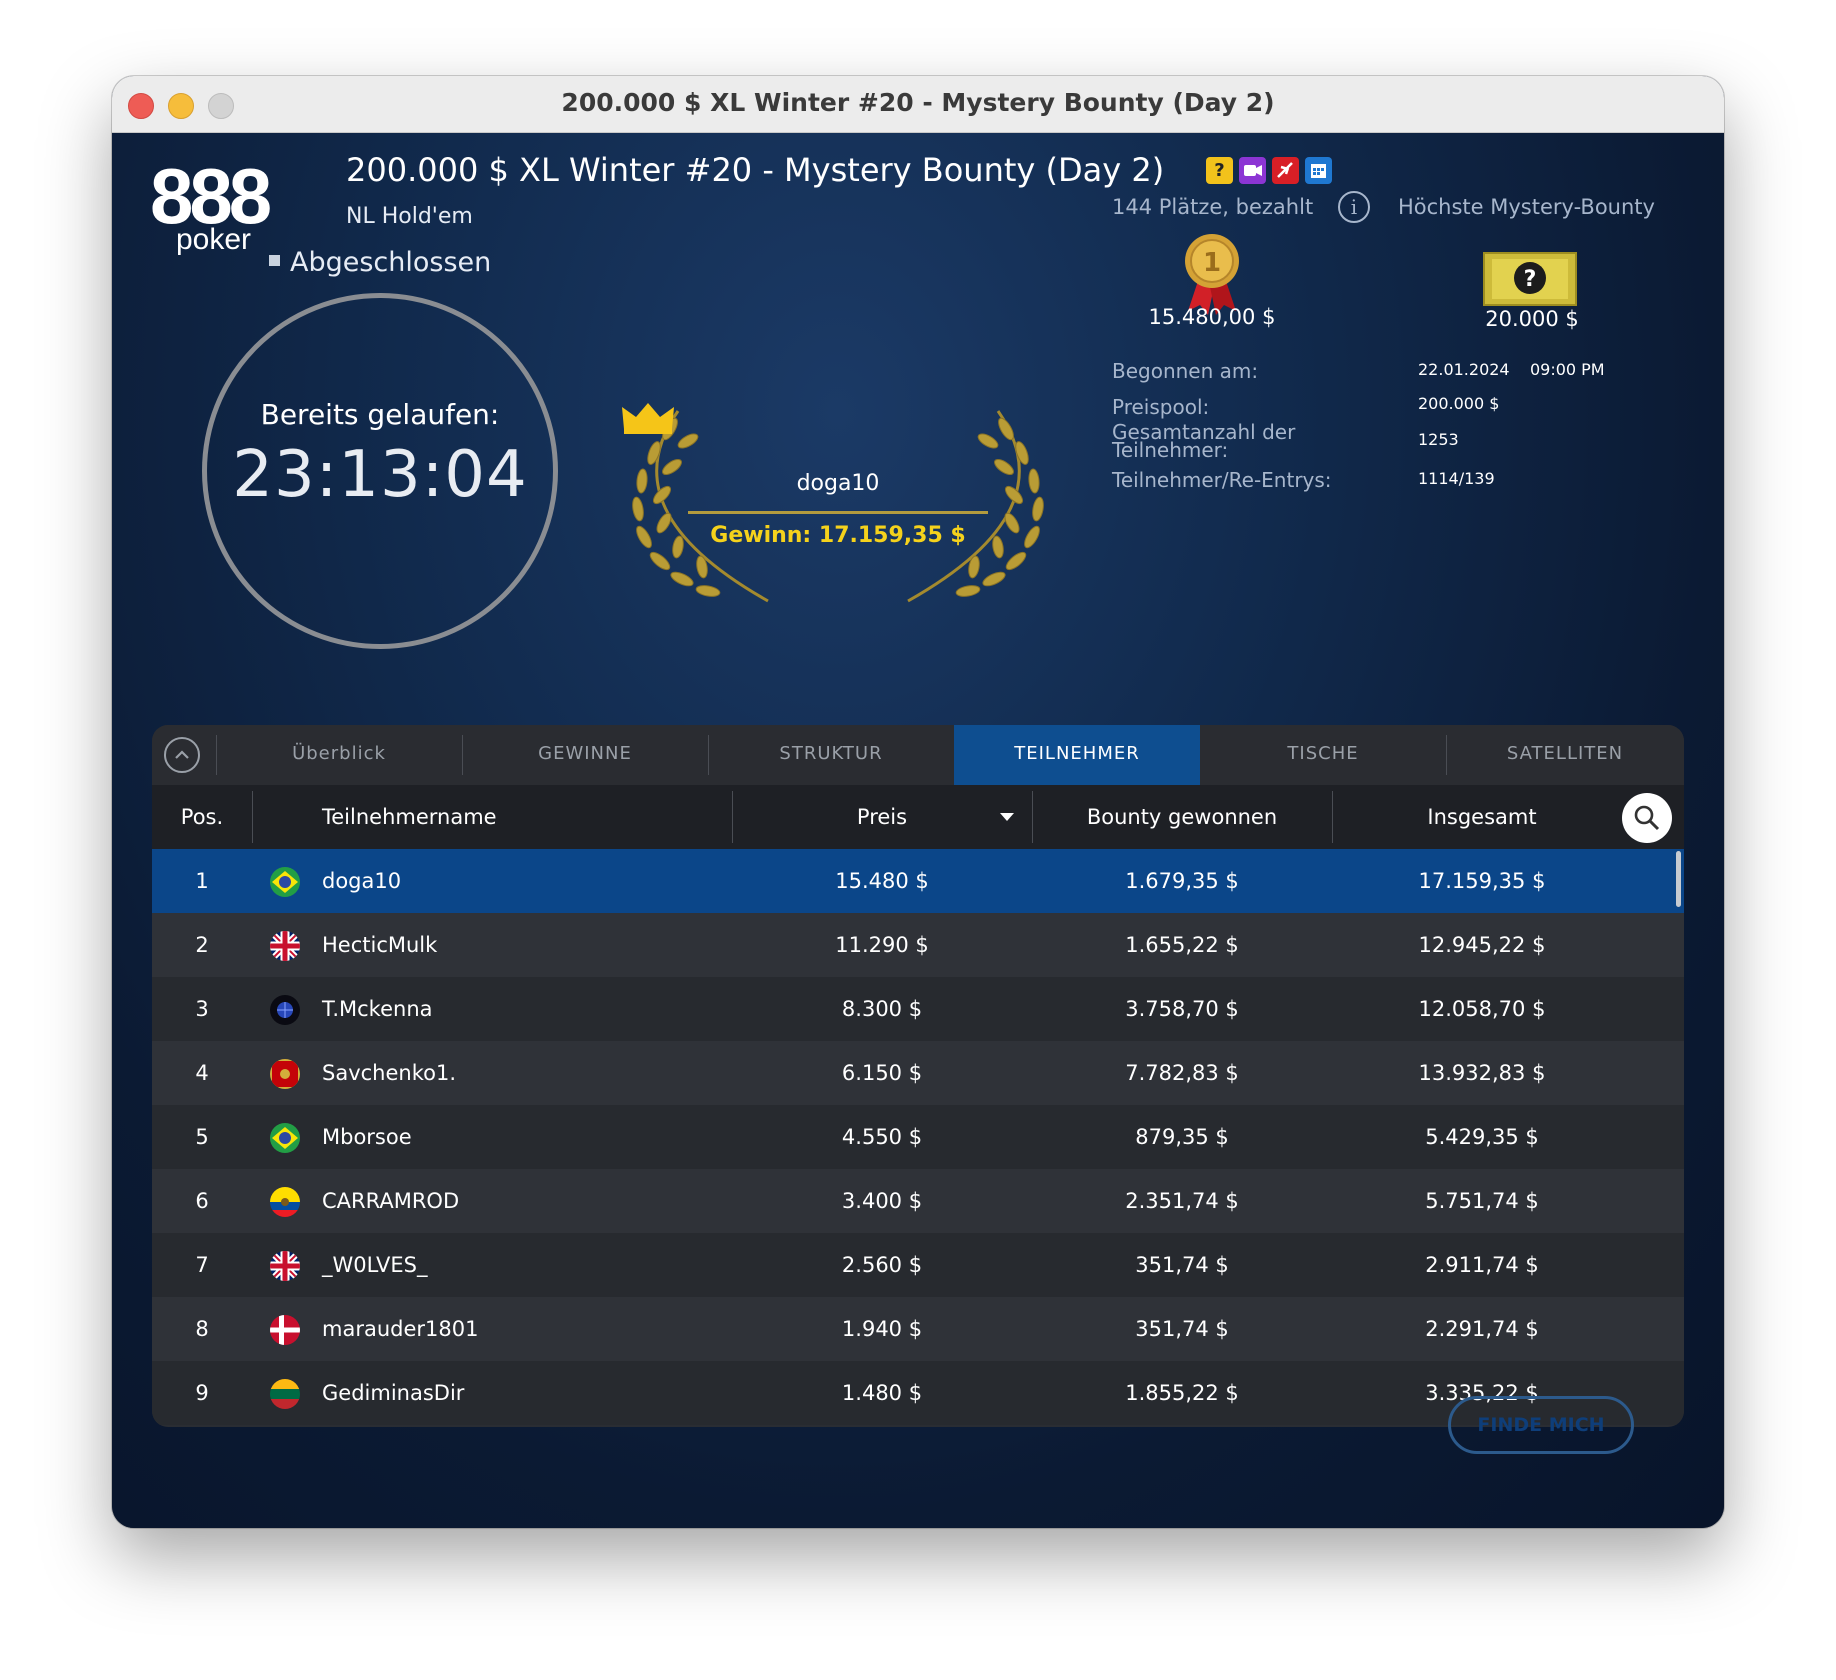 This screenshot has width=1836, height=1680. I want to click on total-entries-value: 1253, so click(1438, 439).